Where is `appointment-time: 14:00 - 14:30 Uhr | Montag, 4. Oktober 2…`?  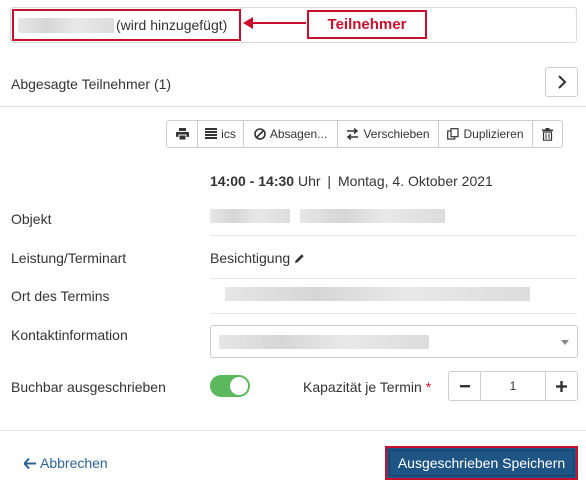
appointment-time: 14:00 - 14:30 Uhr | Montag, 4. Oktober 2… is located at coordinates (351, 181).